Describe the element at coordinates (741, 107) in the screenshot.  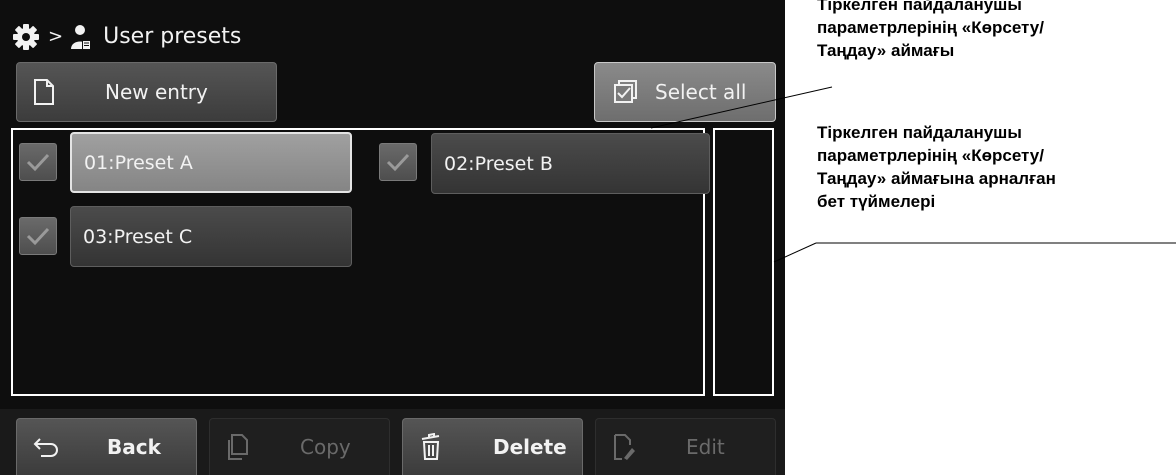
I see `display-area-leader` at that location.